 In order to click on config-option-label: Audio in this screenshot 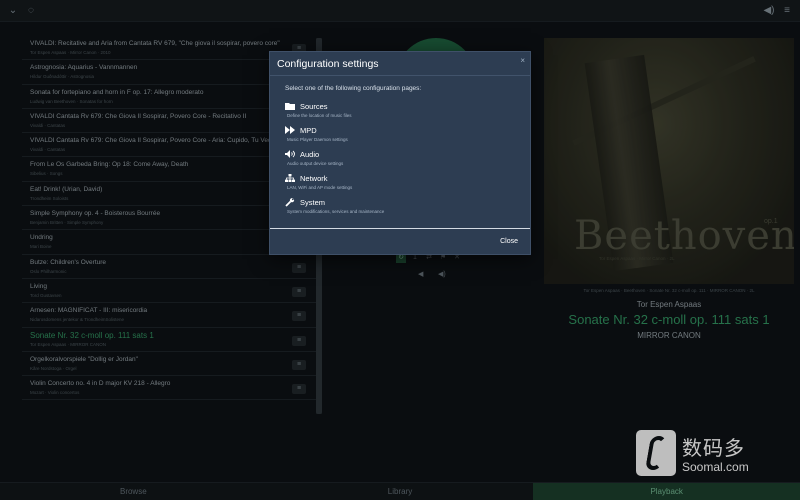, I will do `click(309, 154)`.